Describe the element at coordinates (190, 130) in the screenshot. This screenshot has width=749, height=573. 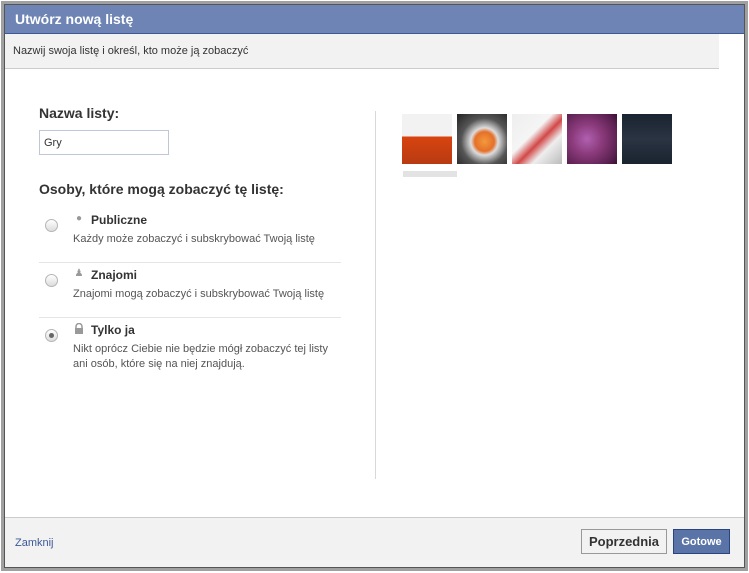
I see `list-name-section: Nazwa listy:` at that location.